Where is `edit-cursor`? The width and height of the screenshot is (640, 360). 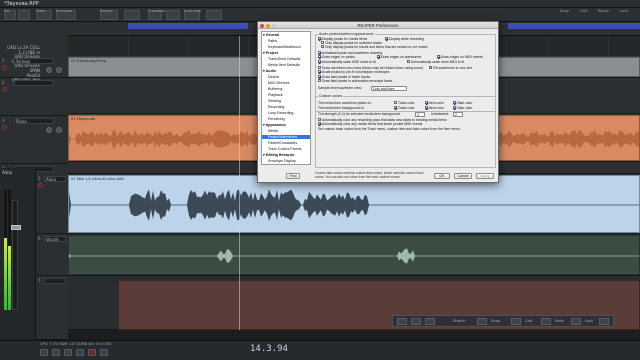
edit-cursor is located at coordinates (239, 183).